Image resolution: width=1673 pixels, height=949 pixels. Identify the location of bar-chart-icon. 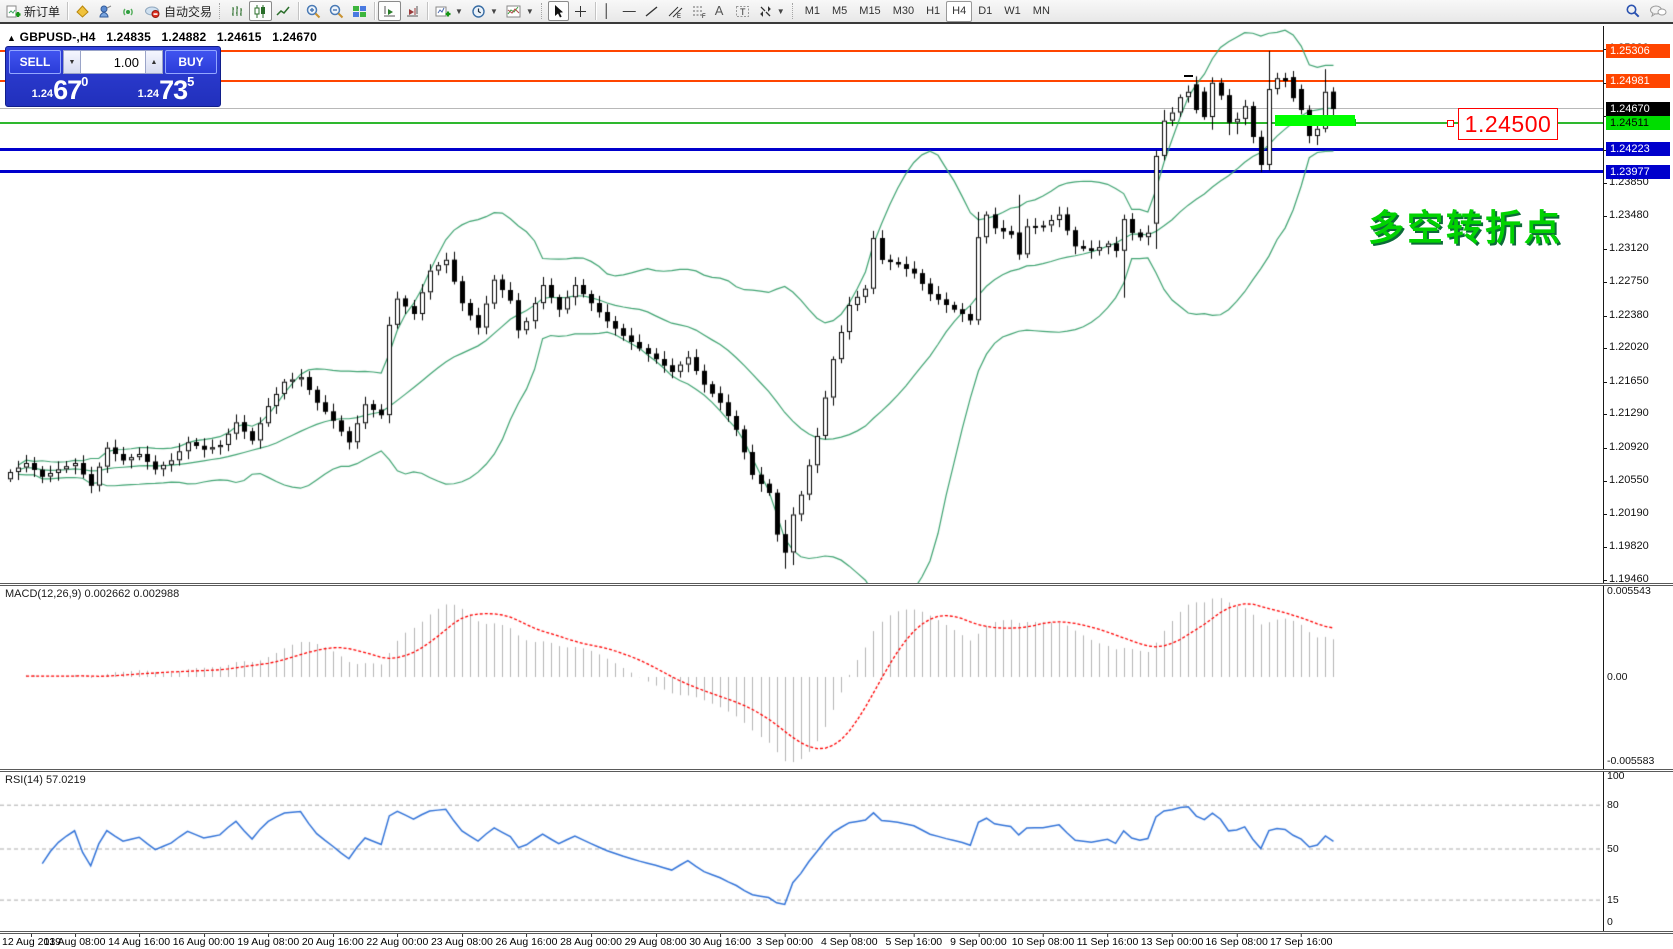
(237, 11).